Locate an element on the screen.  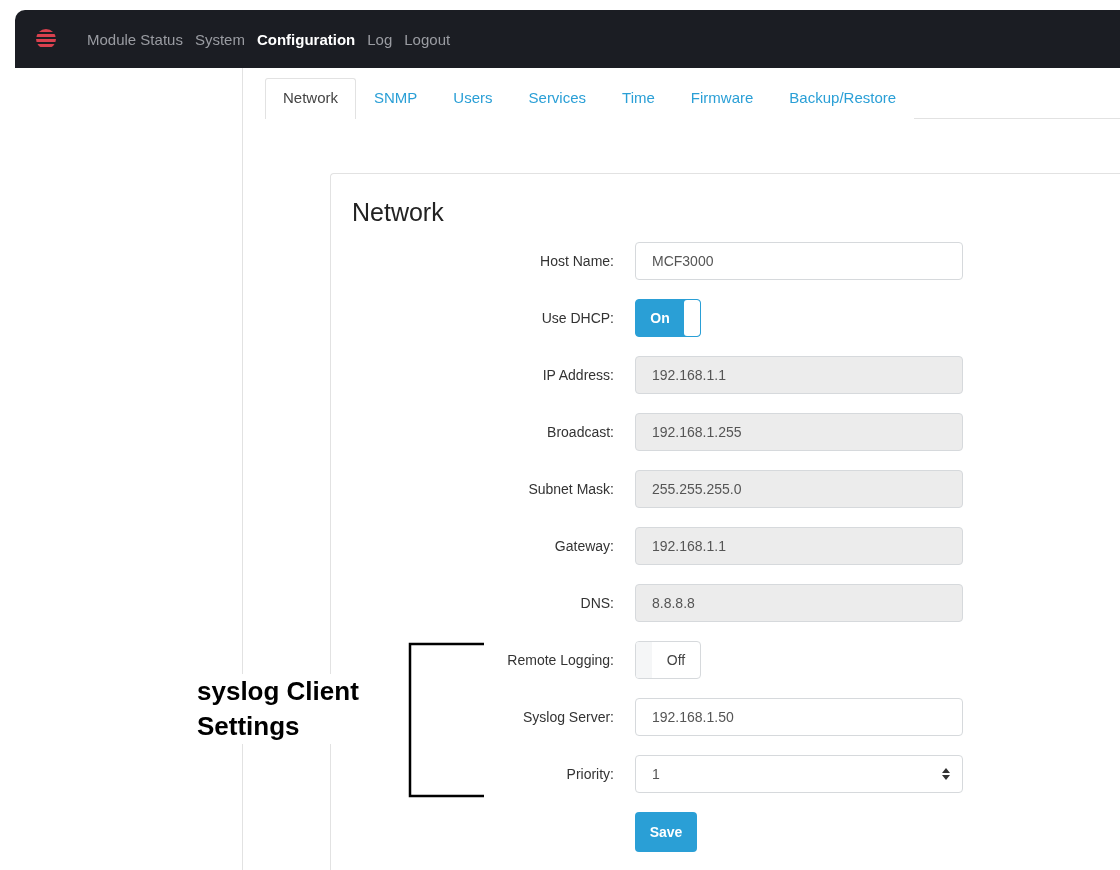
input-field: 8.8.8.8 is located at coordinates (799, 603).